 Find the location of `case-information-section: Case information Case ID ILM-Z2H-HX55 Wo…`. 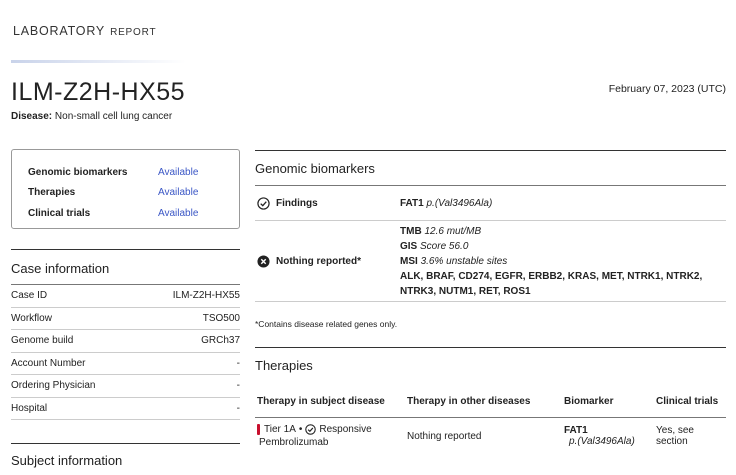

case-information-section: Case information Case ID ILM-Z2H-HX55 Wo… is located at coordinates (125, 334).